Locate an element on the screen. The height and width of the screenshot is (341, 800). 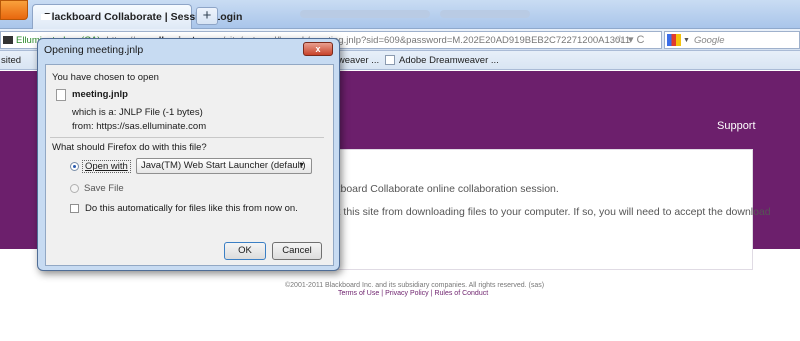
privacy-policy-link: Privacy Policy is located at coordinates (407, 293).